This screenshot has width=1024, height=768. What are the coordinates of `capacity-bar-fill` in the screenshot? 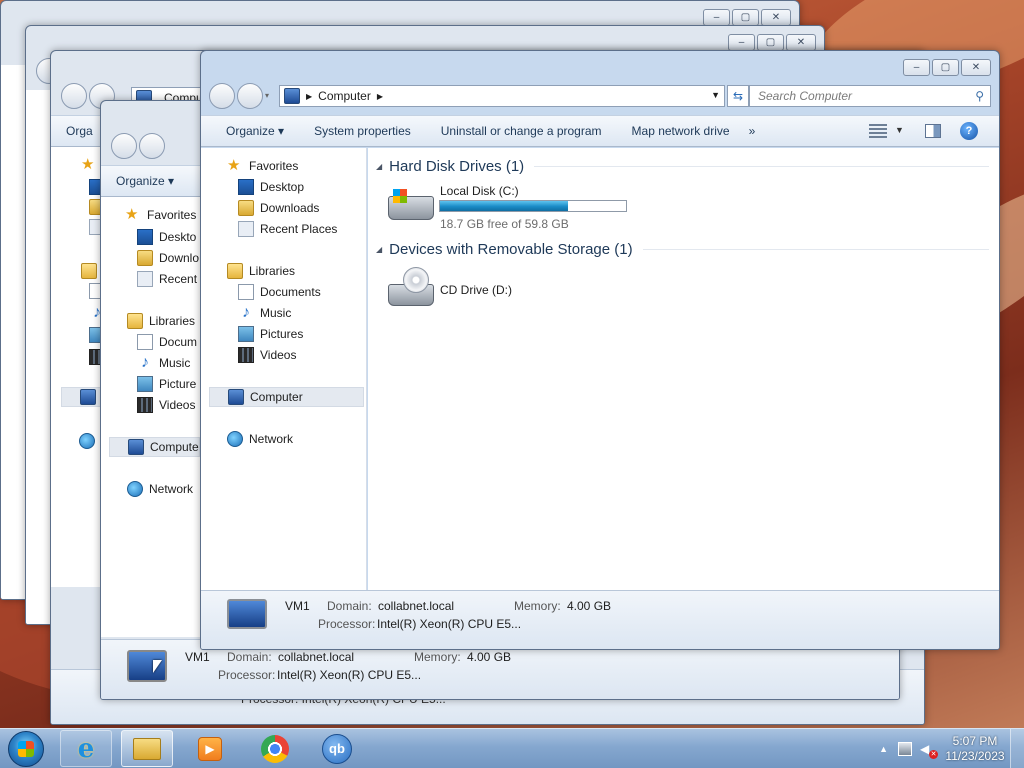 It's located at (504, 206).